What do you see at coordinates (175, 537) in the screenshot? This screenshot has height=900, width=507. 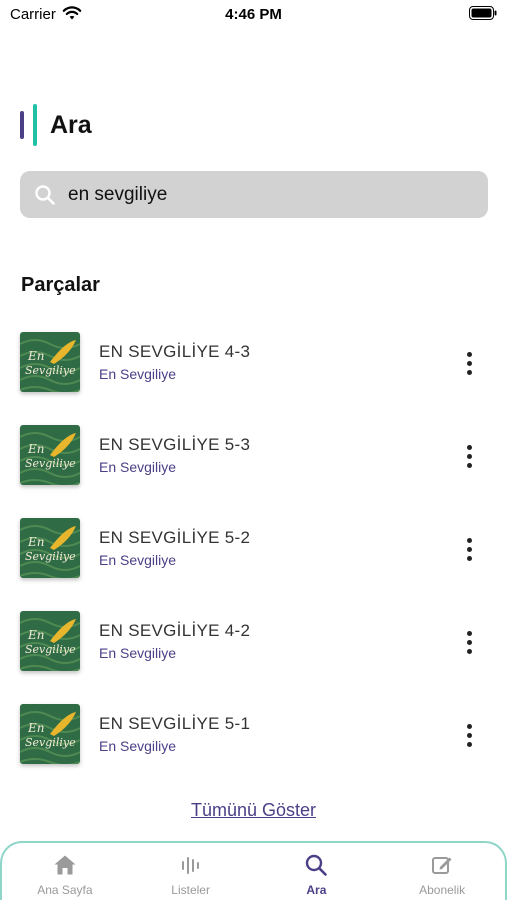 I see `track-title: EN SEVGİLİYE 5-2` at bounding box center [175, 537].